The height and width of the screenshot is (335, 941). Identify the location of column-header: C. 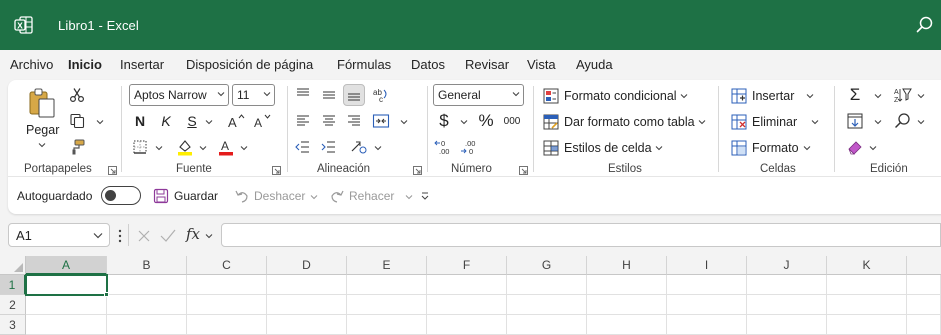
(227, 265).